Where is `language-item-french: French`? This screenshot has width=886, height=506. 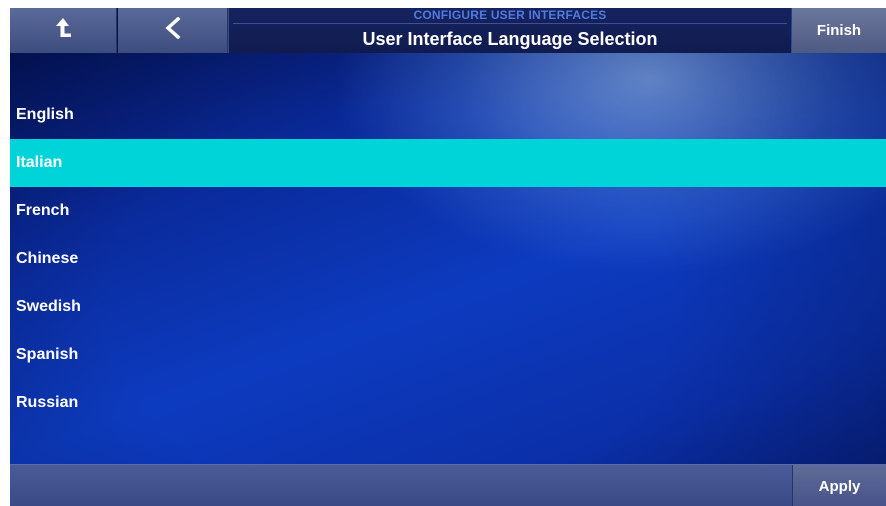
language-item-french: French is located at coordinates (448, 211).